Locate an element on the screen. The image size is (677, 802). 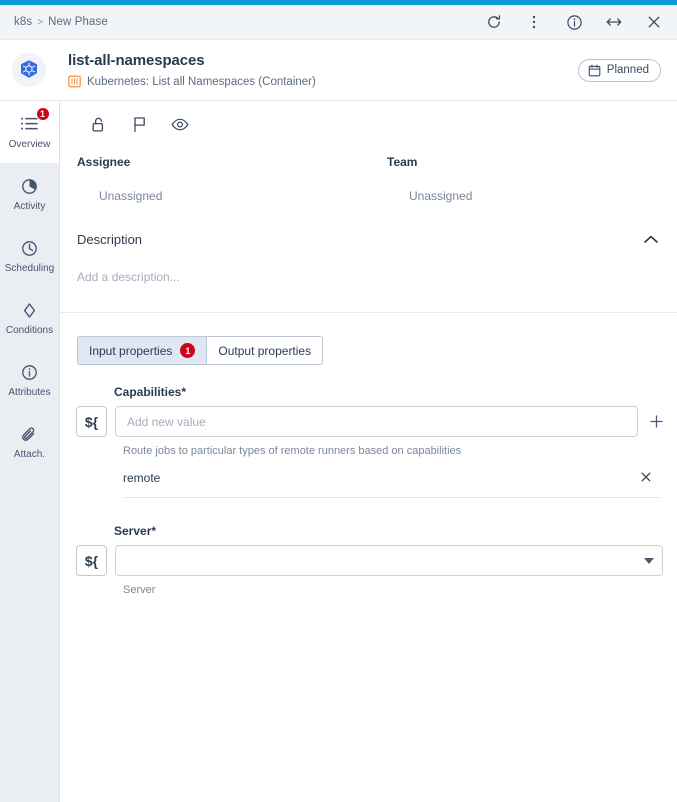
tab-input-properties: Input properties 1 is located at coordinates (142, 350).